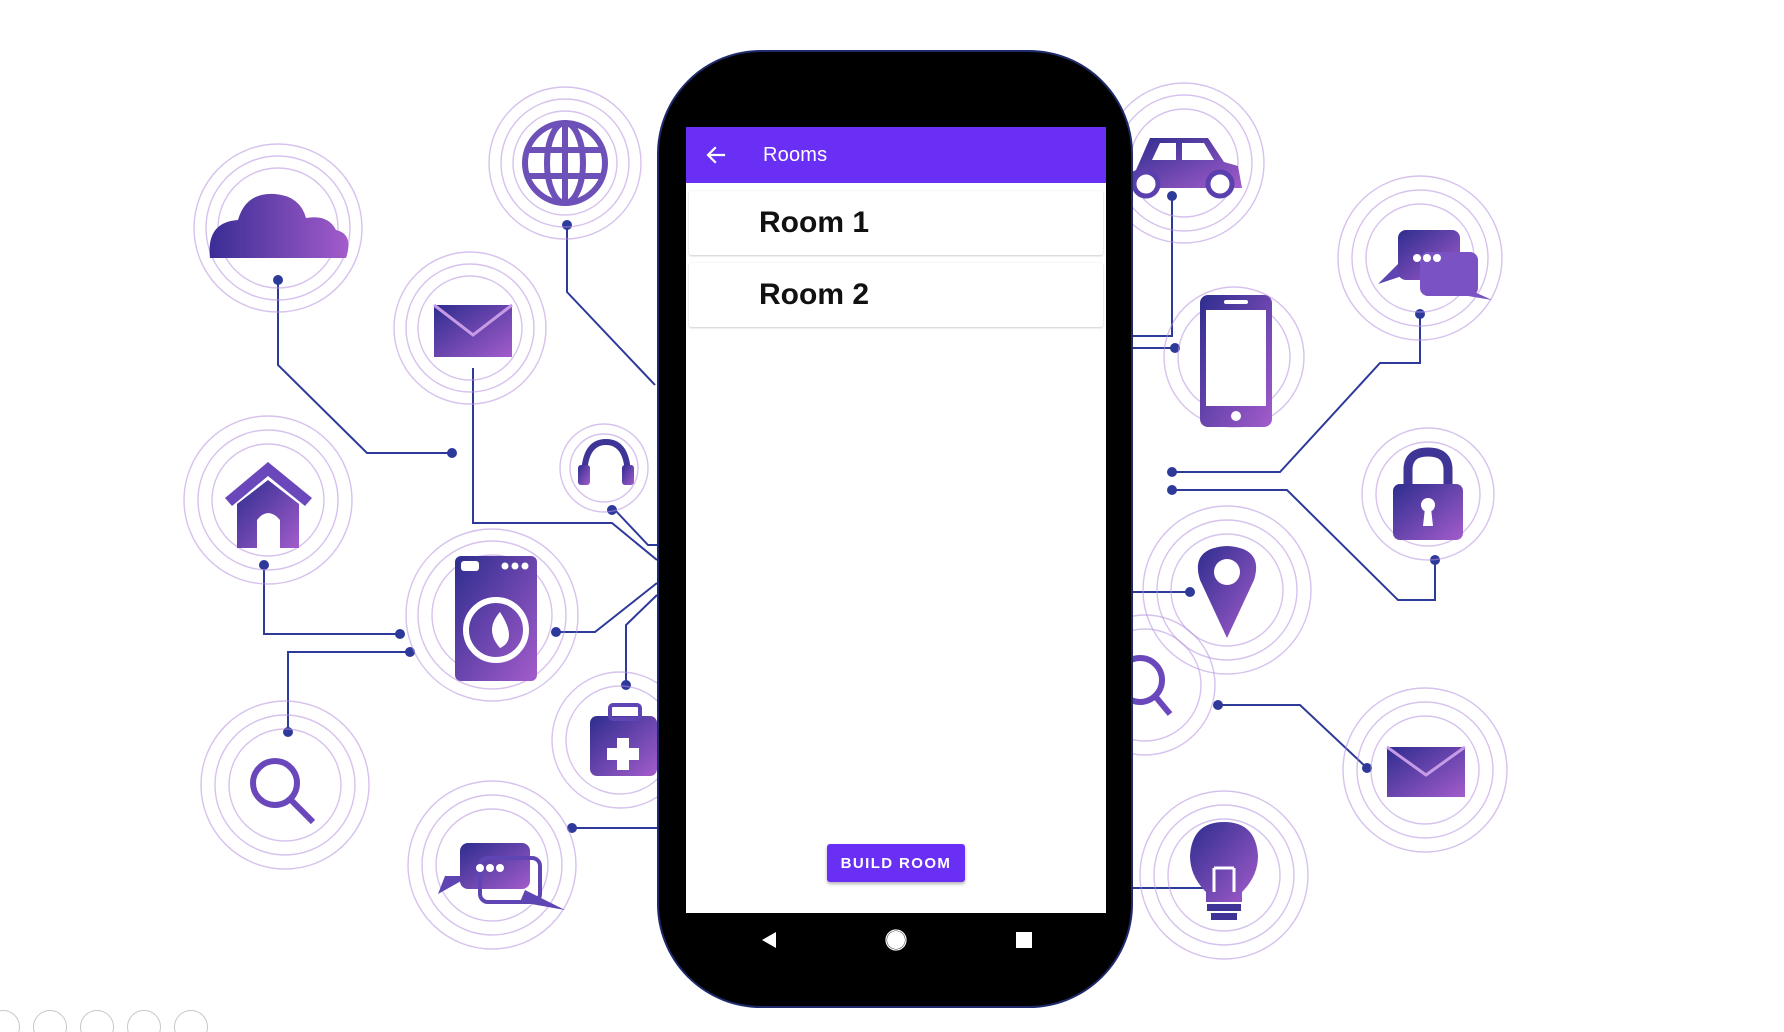 This screenshot has width=1784, height=1032. I want to click on back-triangle-icon, so click(769, 940).